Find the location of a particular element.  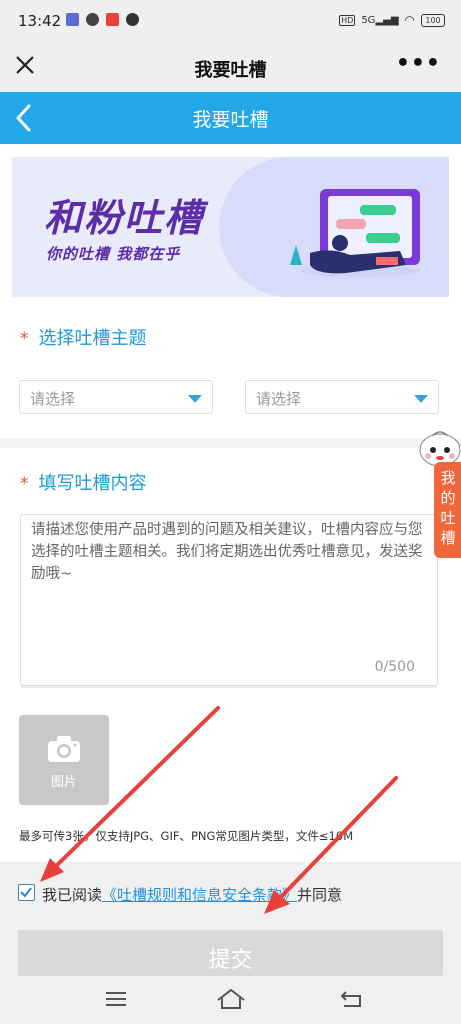

wifi-icon: ◠ is located at coordinates (409, 20).